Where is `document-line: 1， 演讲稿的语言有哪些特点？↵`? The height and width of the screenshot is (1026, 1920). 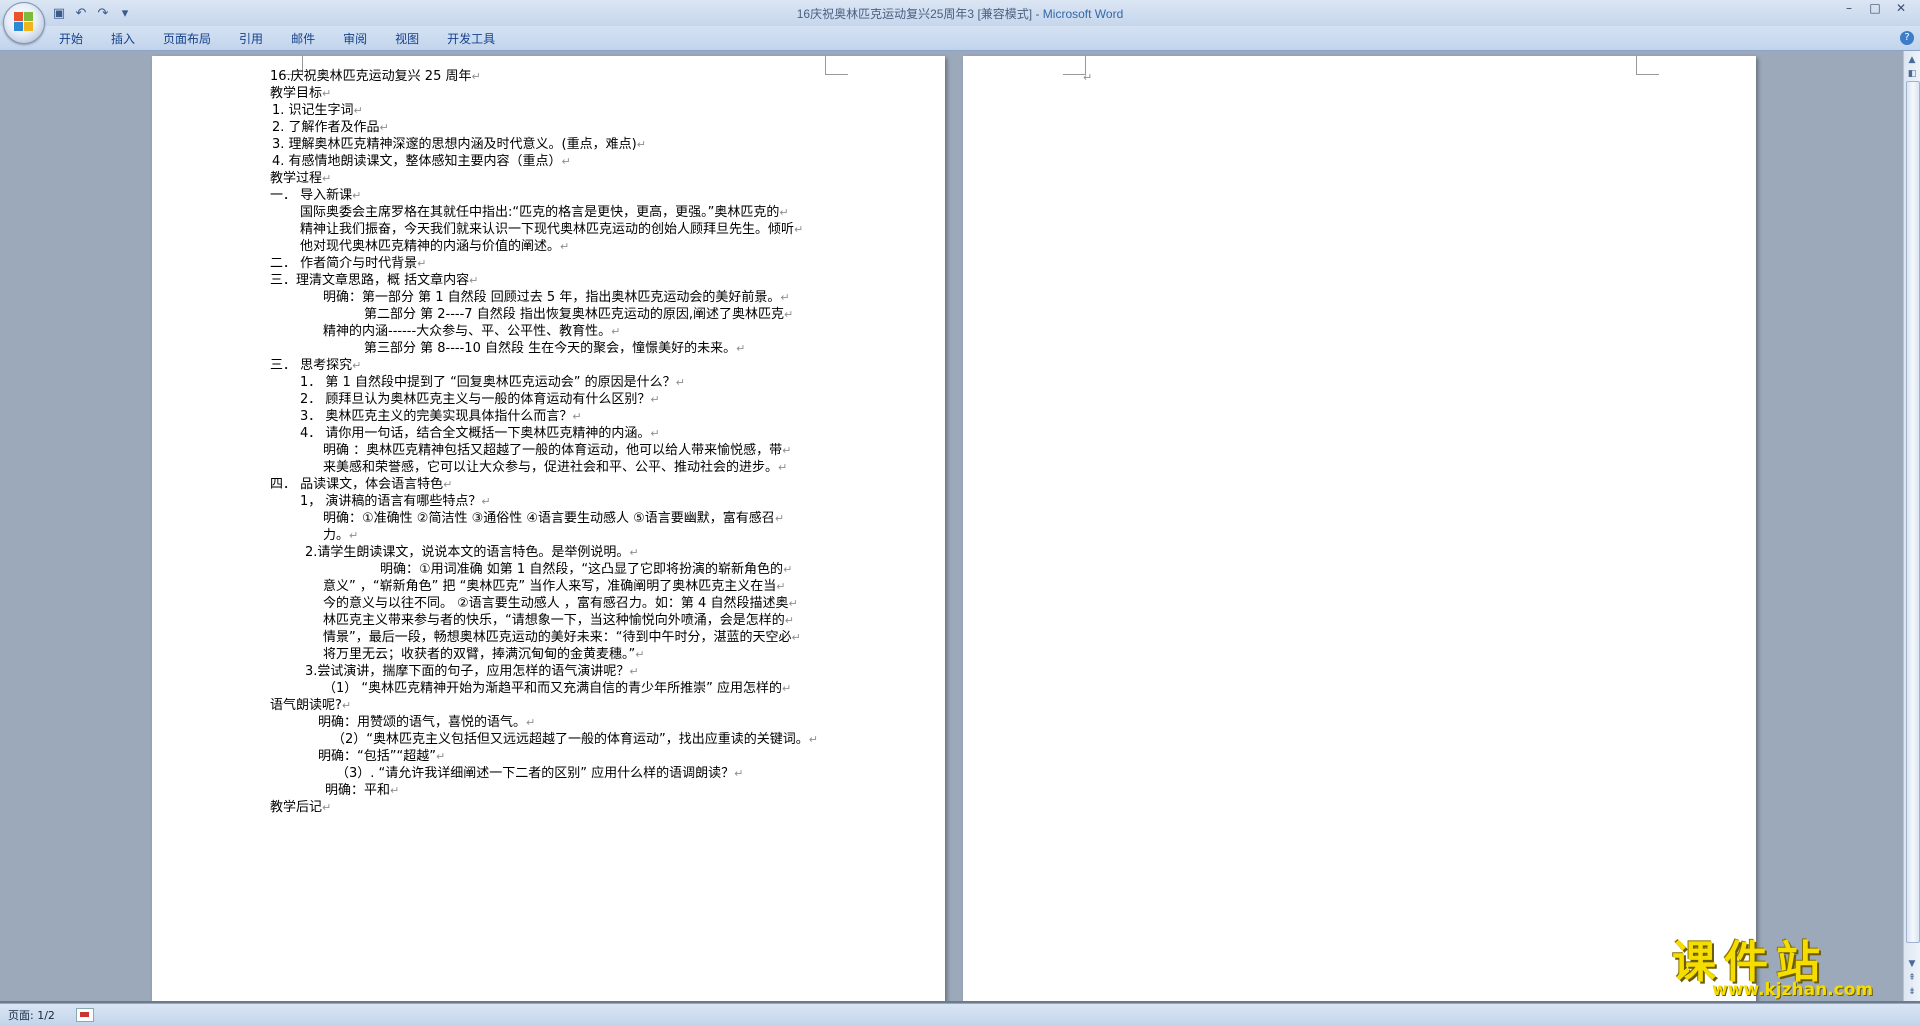 document-line: 1， 演讲稿的语言有哪些特点？↵ is located at coordinates (395, 501).